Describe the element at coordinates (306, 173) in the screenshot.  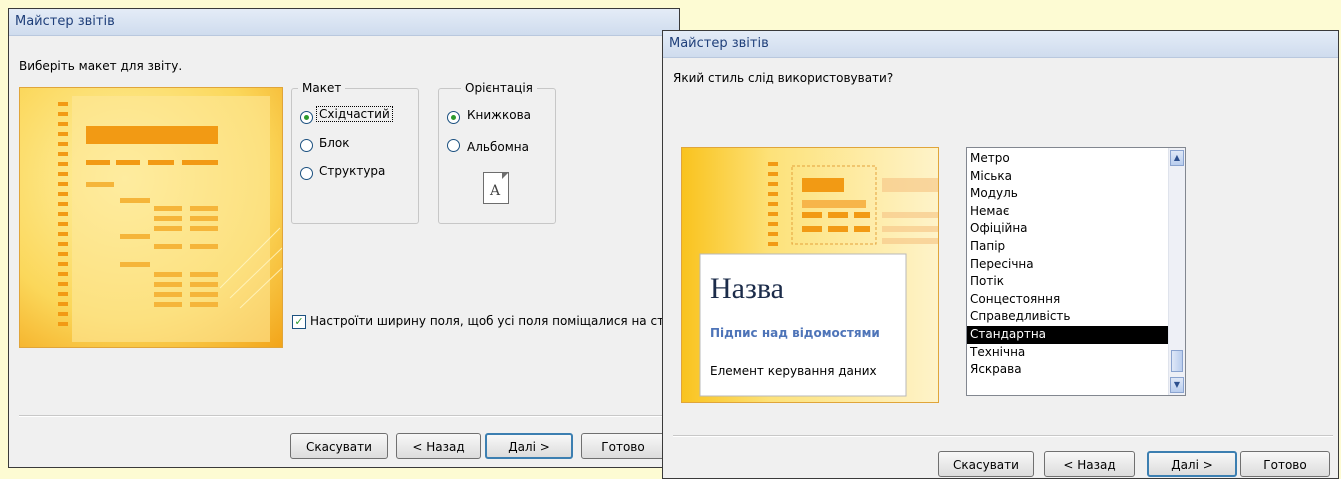
I see `outline-radio` at that location.